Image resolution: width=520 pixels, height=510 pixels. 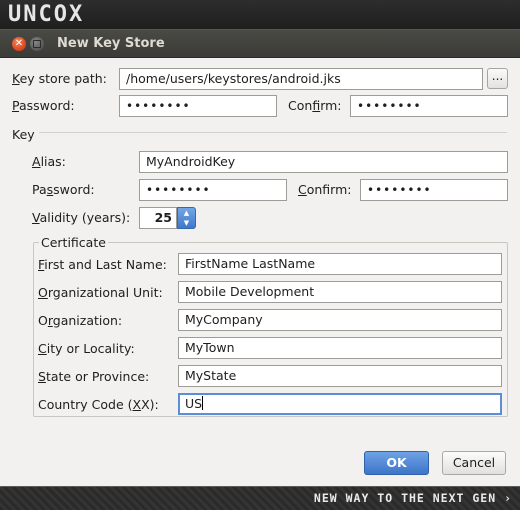 What do you see at coordinates (325, 189) in the screenshot?
I see `key-confirm-label: Confirm:` at bounding box center [325, 189].